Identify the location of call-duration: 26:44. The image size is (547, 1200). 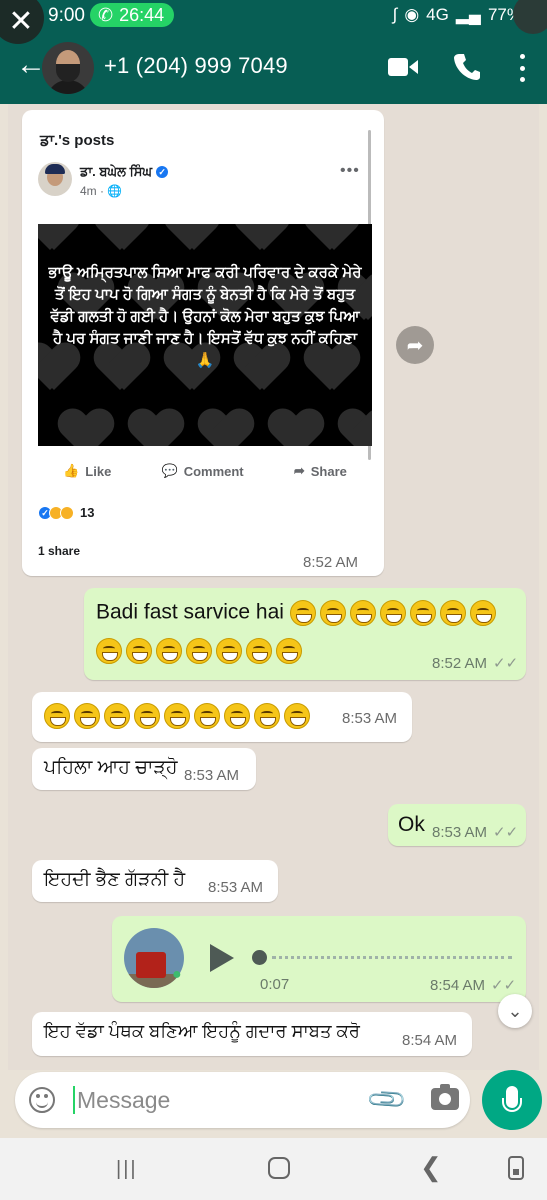
(142, 14).